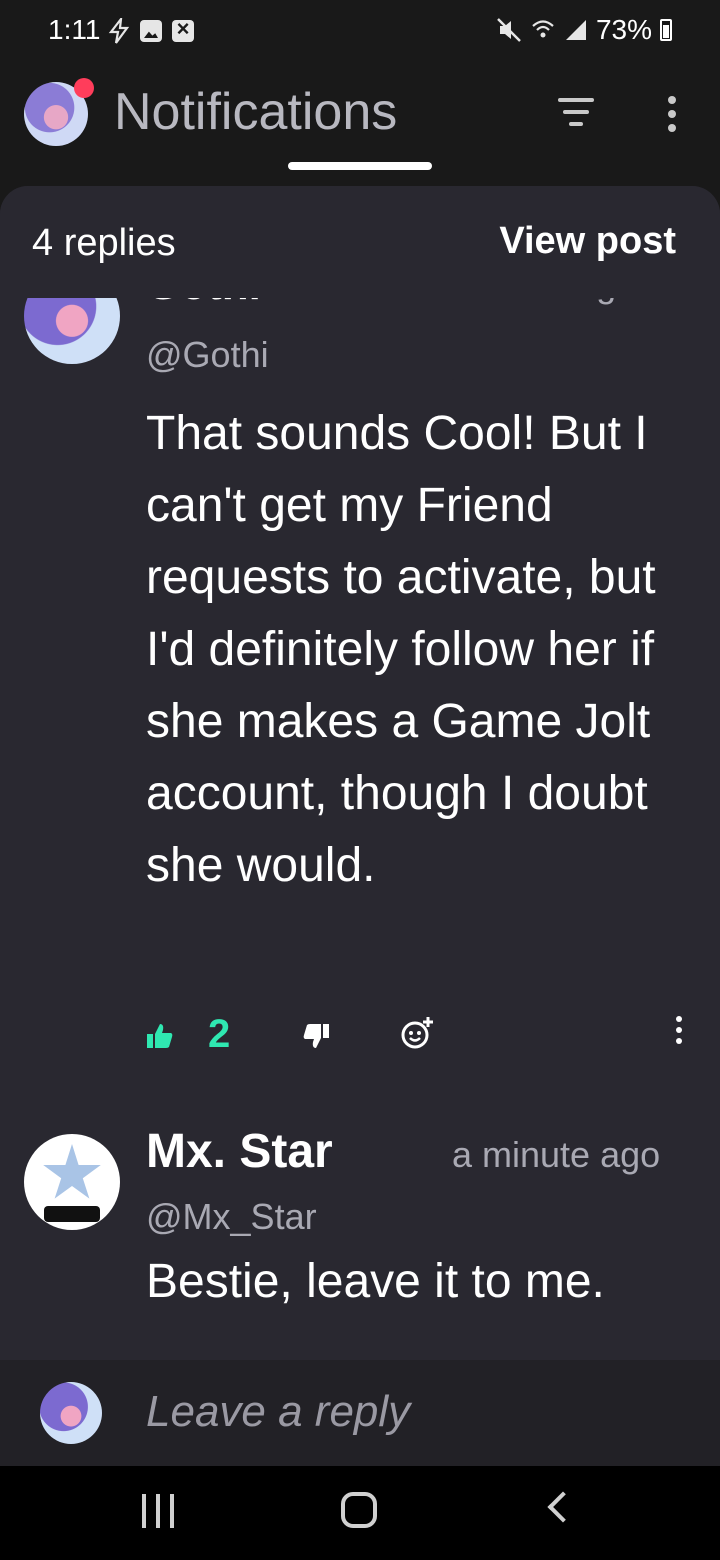 The width and height of the screenshot is (720, 1560). I want to click on comment-author: Gothi, so click(203, 304).